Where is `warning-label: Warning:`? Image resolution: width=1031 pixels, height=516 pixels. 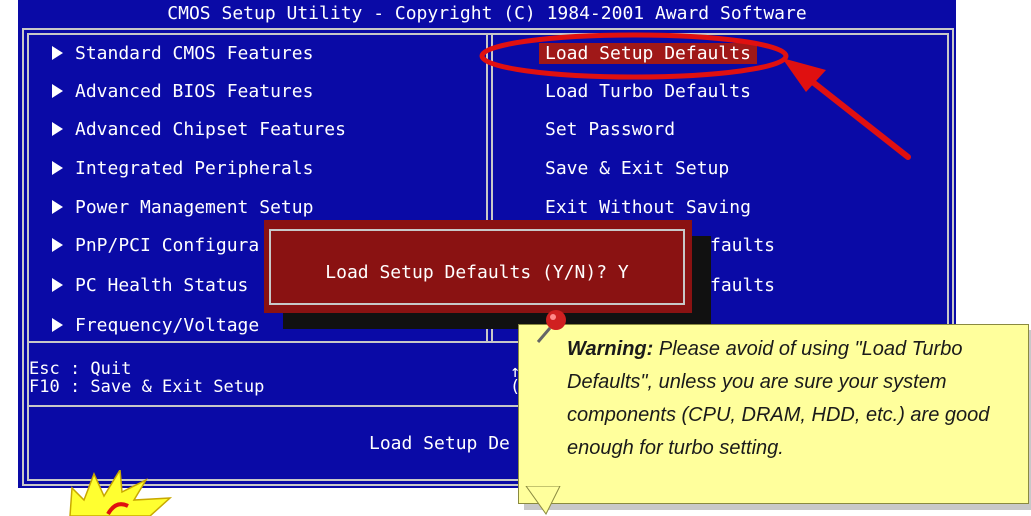
warning-label: Warning: is located at coordinates (610, 349).